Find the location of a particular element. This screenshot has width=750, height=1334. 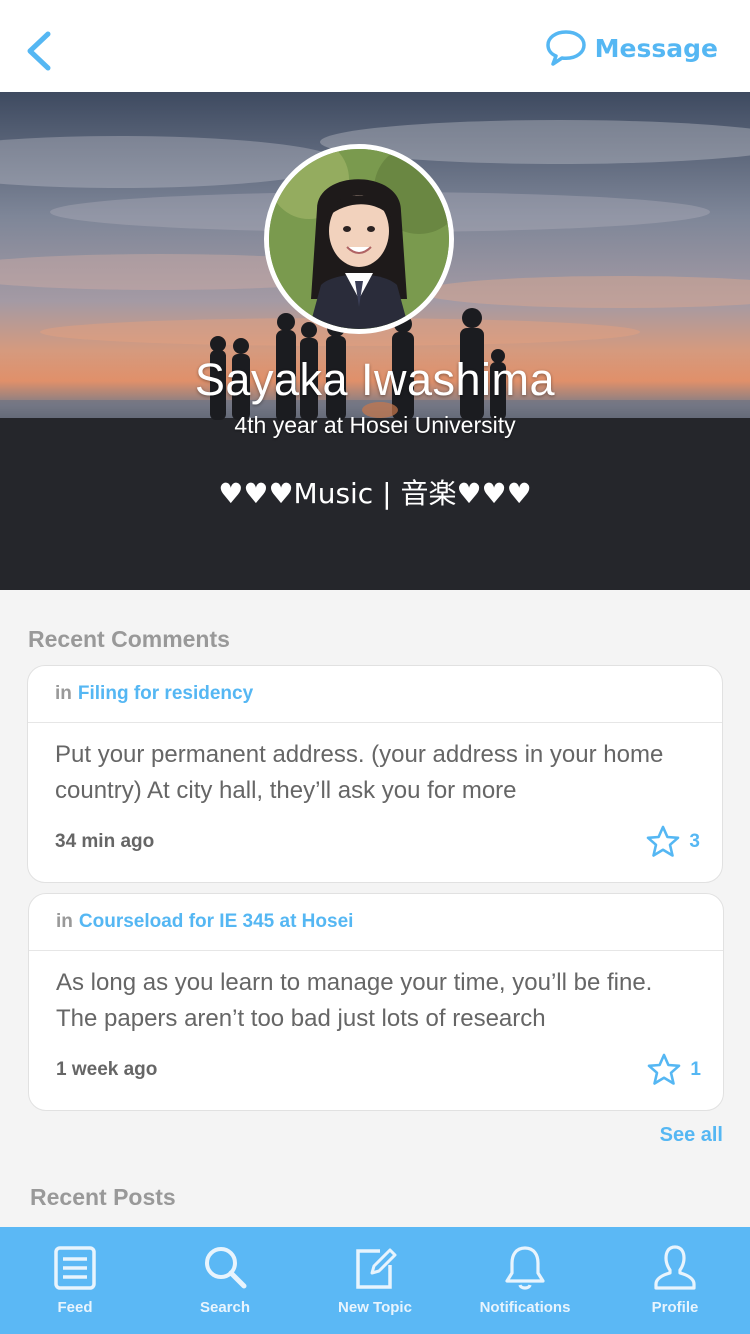

message-button: Message is located at coordinates (631, 48).